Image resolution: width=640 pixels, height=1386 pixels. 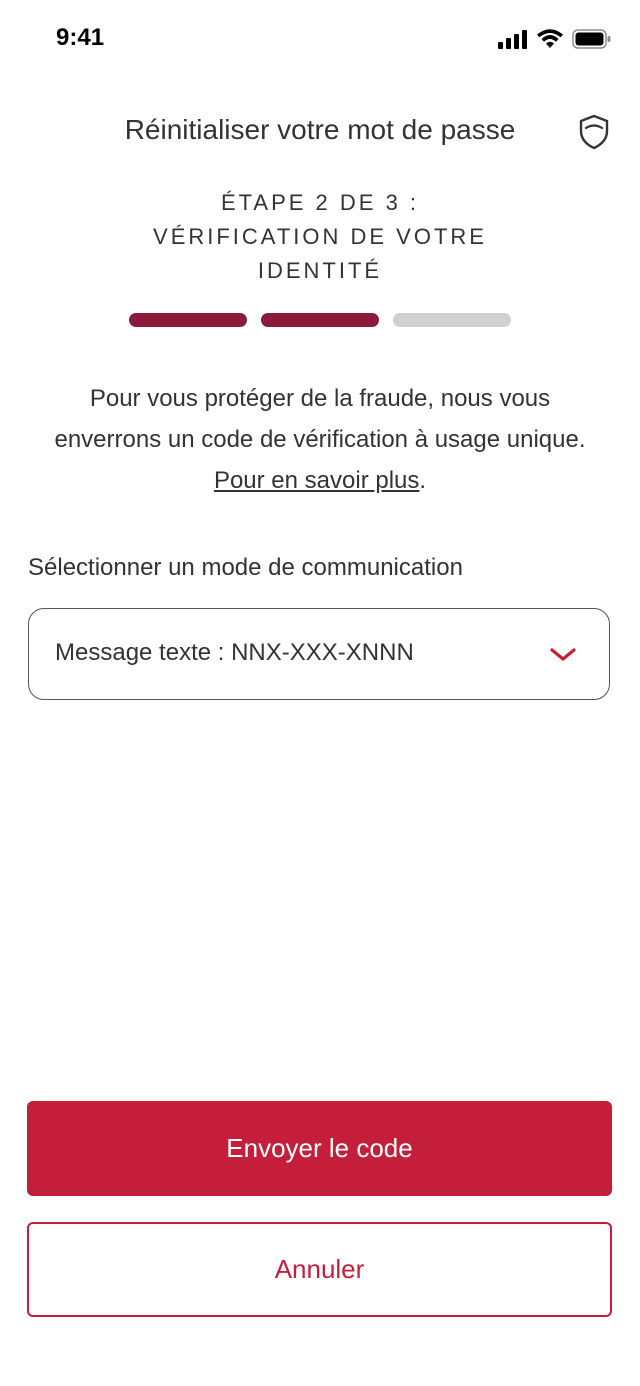 I want to click on shield-icon, so click(x=594, y=132).